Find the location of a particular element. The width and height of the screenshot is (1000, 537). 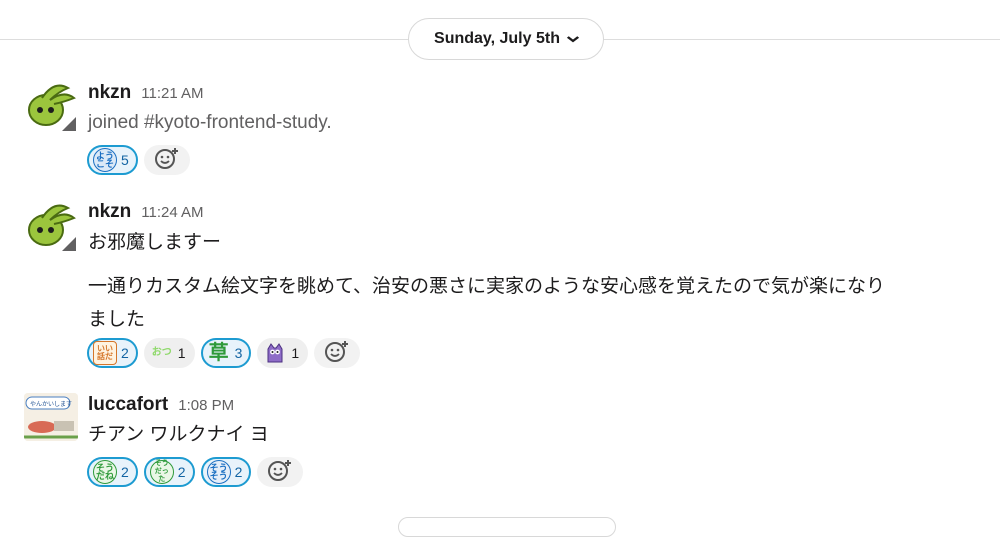

reaction-sousou: そうそう 2 is located at coordinates (226, 472).